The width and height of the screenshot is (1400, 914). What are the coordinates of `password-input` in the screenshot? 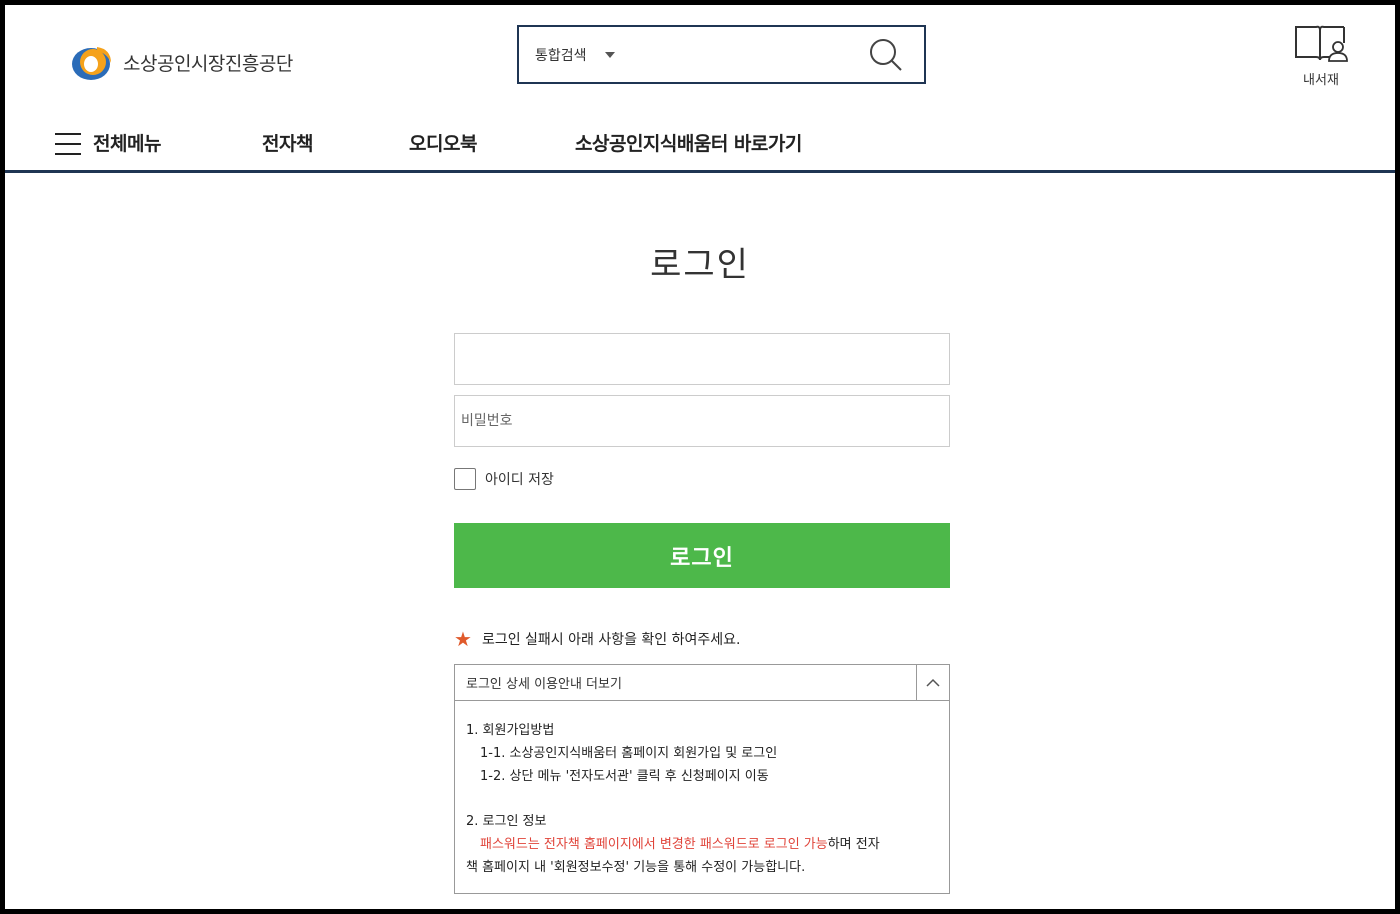 It's located at (702, 421).